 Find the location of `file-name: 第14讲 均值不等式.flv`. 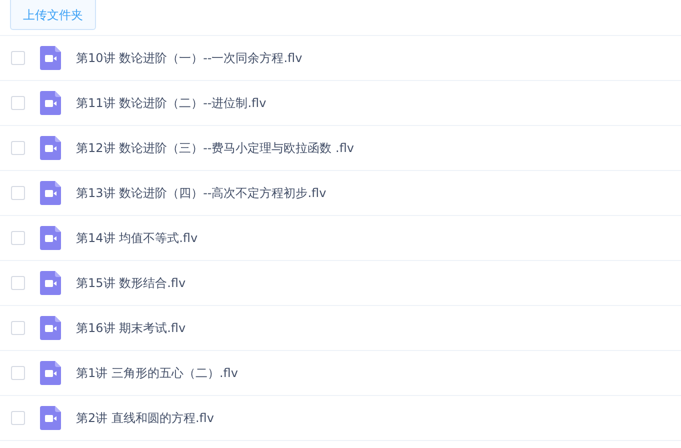

file-name: 第14讲 均值不等式.flv is located at coordinates (137, 238).